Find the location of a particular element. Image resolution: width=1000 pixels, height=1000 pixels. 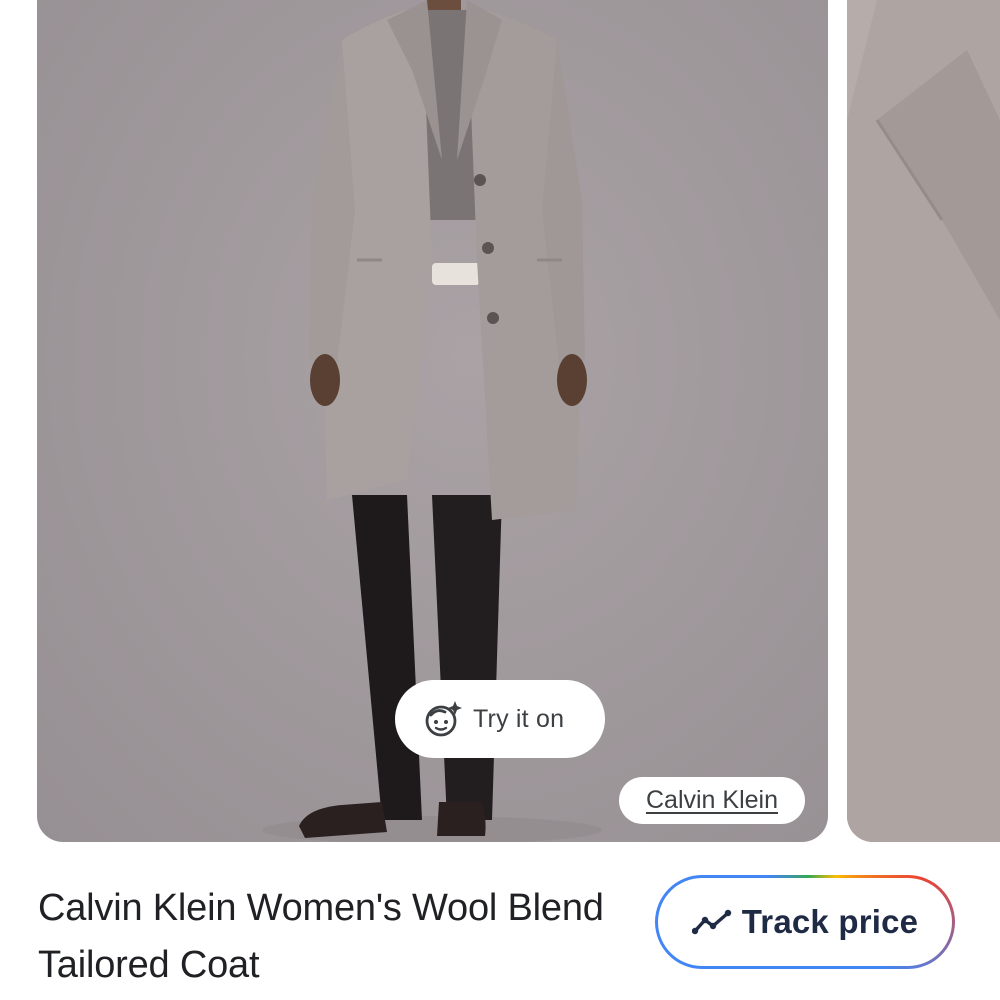

try-it-on-label: Try it on is located at coordinates (519, 718).